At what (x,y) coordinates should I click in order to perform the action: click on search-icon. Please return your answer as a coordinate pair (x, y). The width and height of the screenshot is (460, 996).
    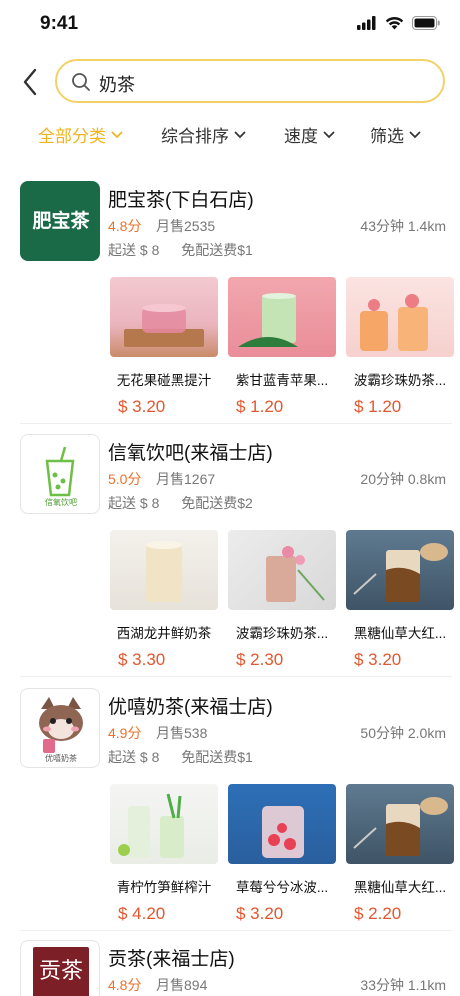
    Looking at the image, I should click on (81, 82).